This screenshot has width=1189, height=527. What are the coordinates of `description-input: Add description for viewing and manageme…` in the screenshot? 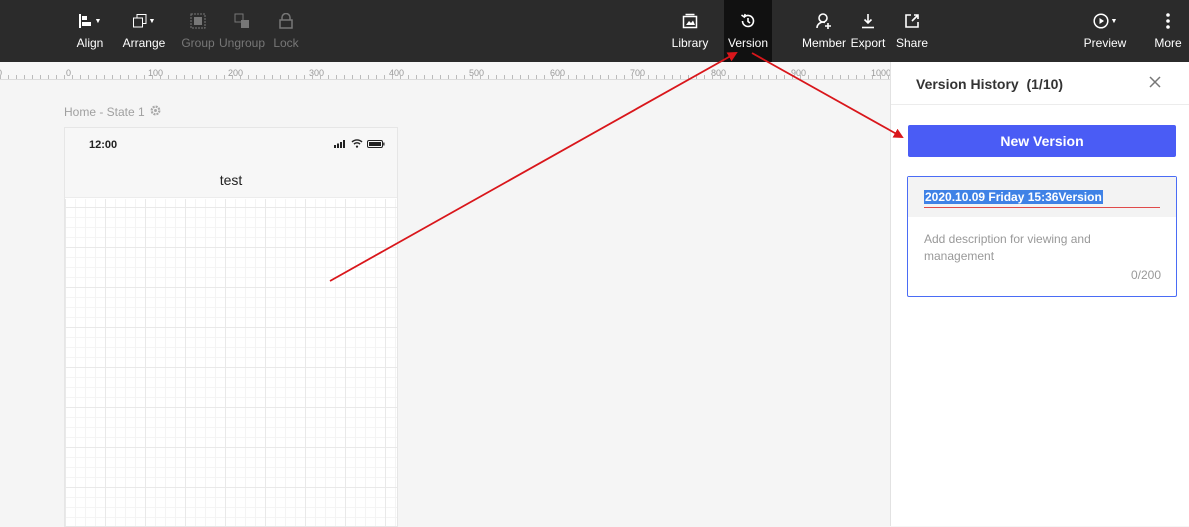 It's located at (1024, 248).